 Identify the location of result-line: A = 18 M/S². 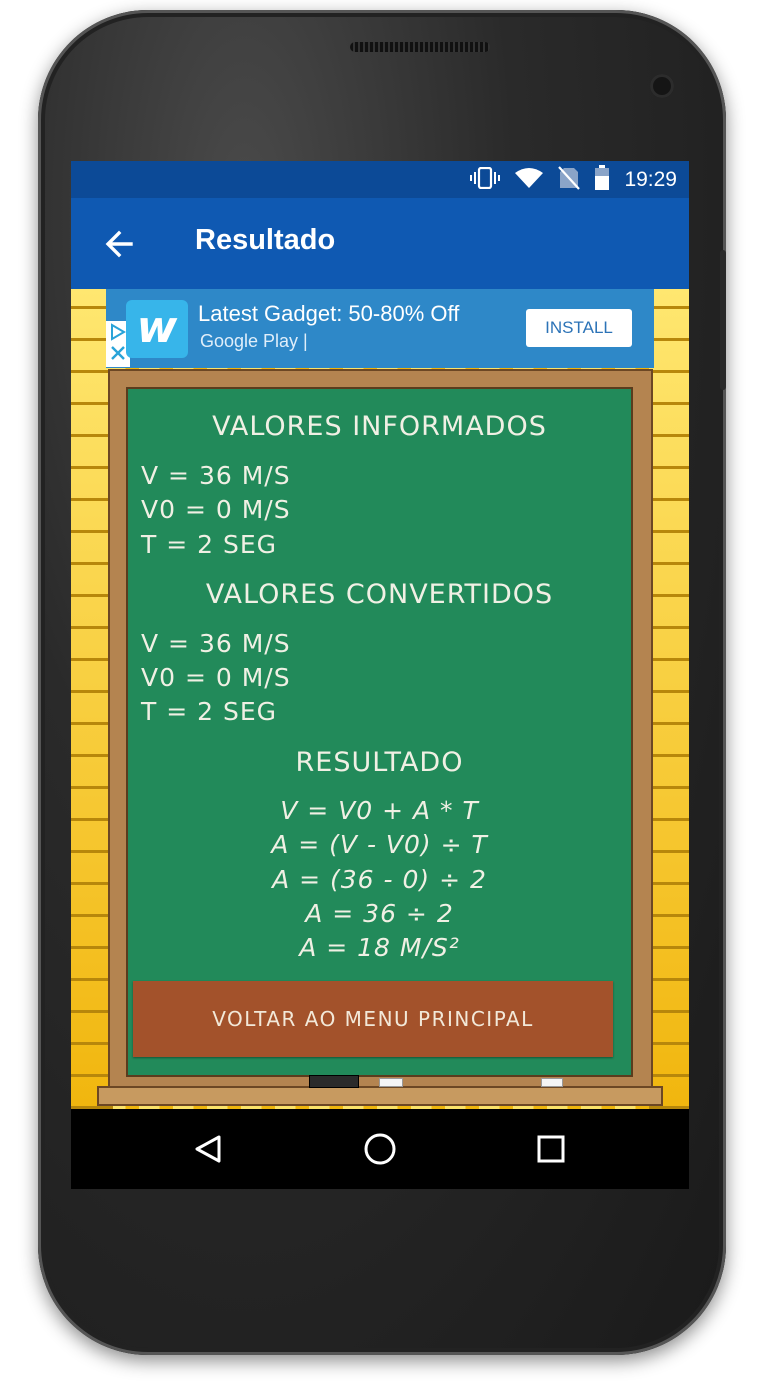
(379, 947).